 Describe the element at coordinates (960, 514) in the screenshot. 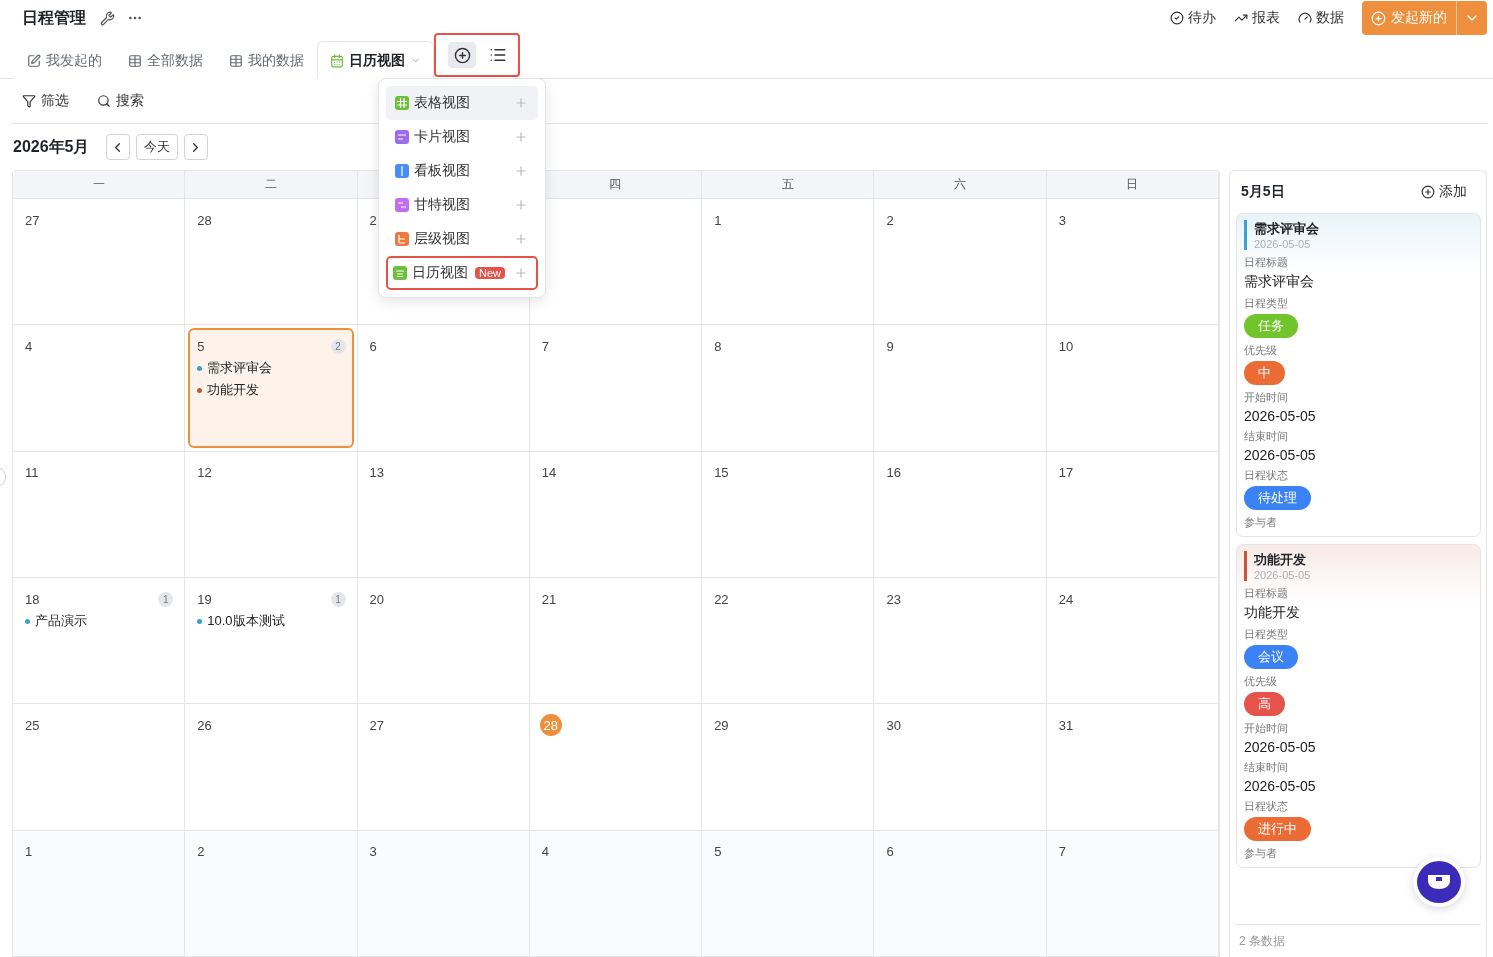

I see `day-cell: 16` at that location.